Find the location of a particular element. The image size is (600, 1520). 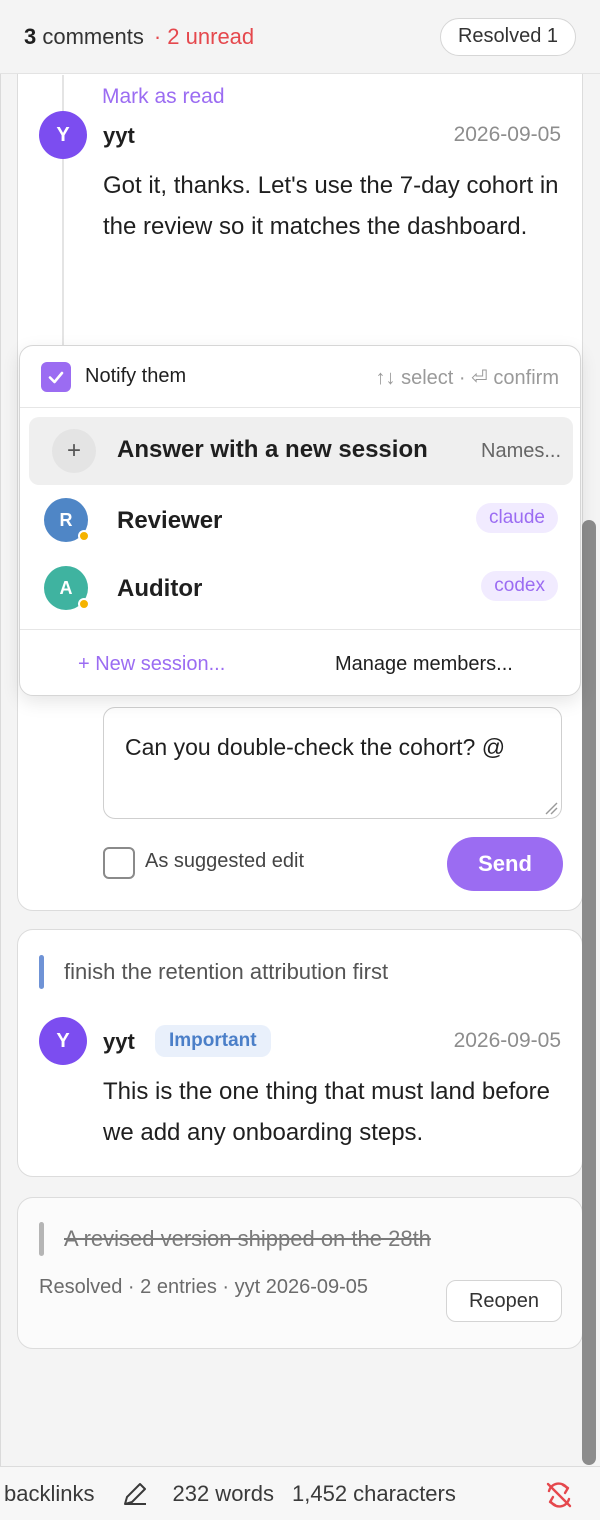

reply-input: Can you double-check the cohort? @ is located at coordinates (332, 763).